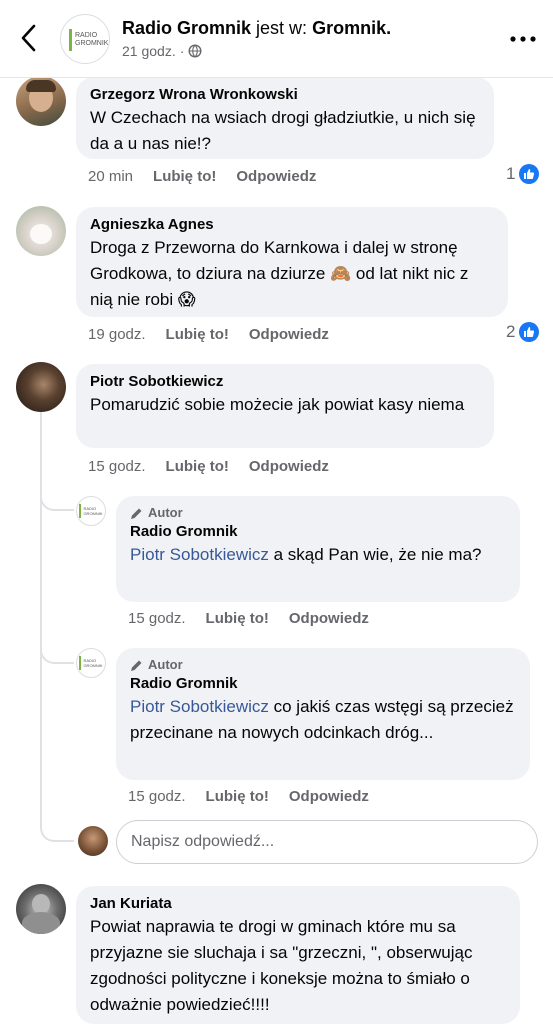  What do you see at coordinates (282, 28) in the screenshot?
I see `checkin-text: jest w:` at bounding box center [282, 28].